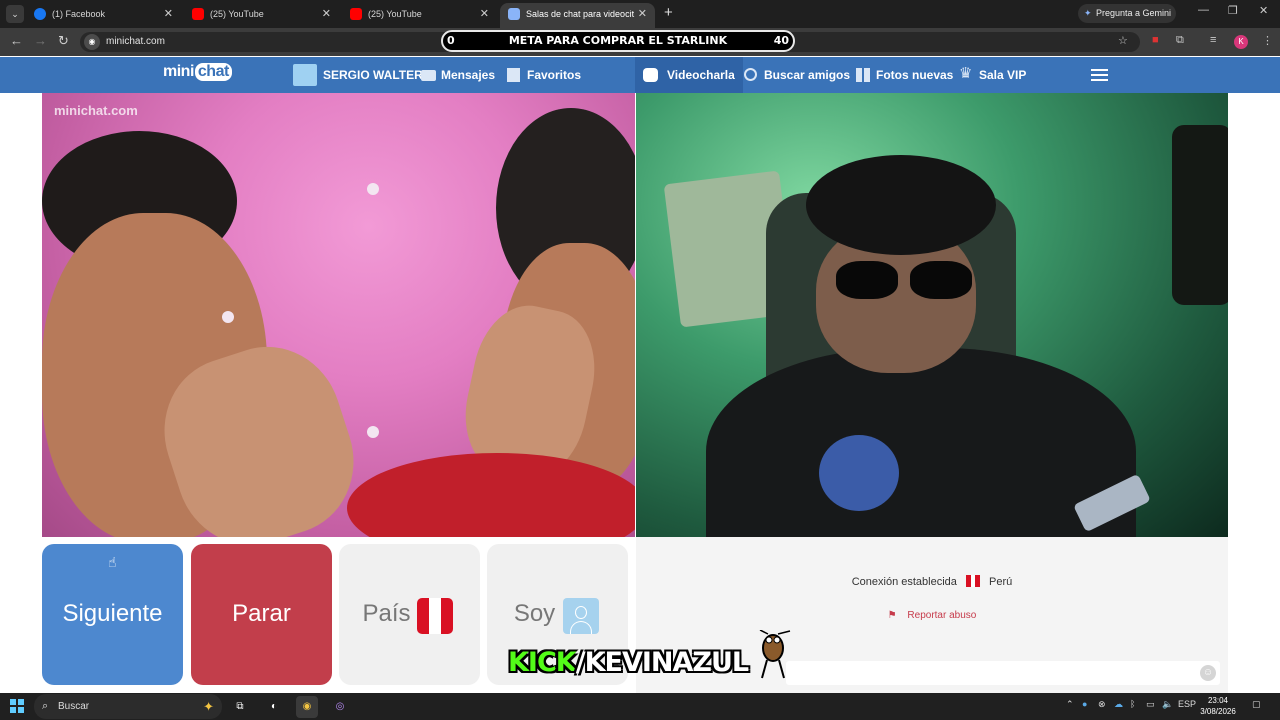 This screenshot has width=1280, height=720. I want to click on nav-messages: Mensajes, so click(458, 75).